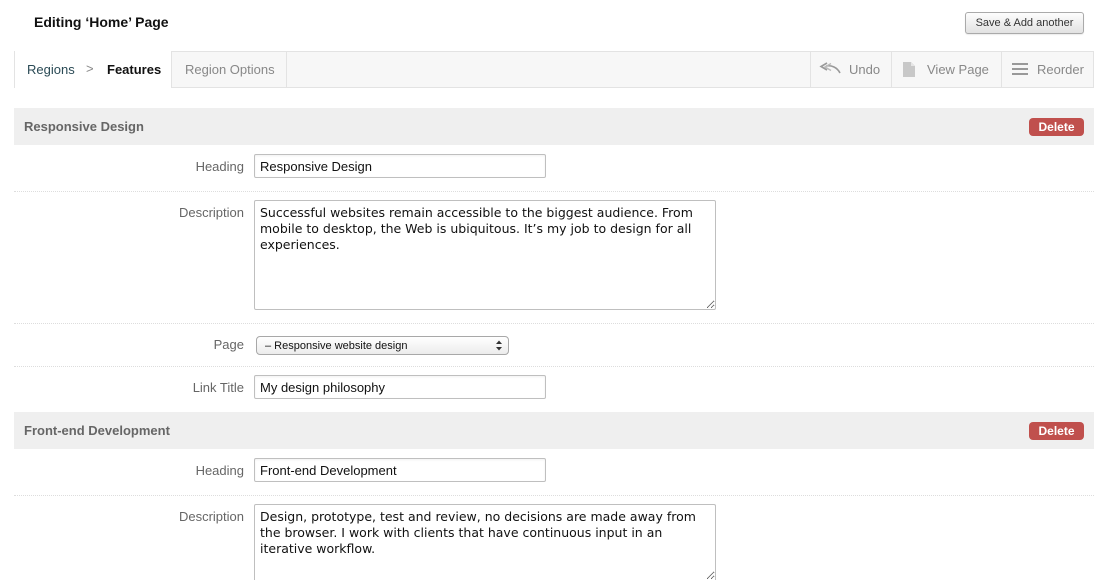  I want to click on section-header-front-end-development: Front-end Development Delete, so click(554, 430).